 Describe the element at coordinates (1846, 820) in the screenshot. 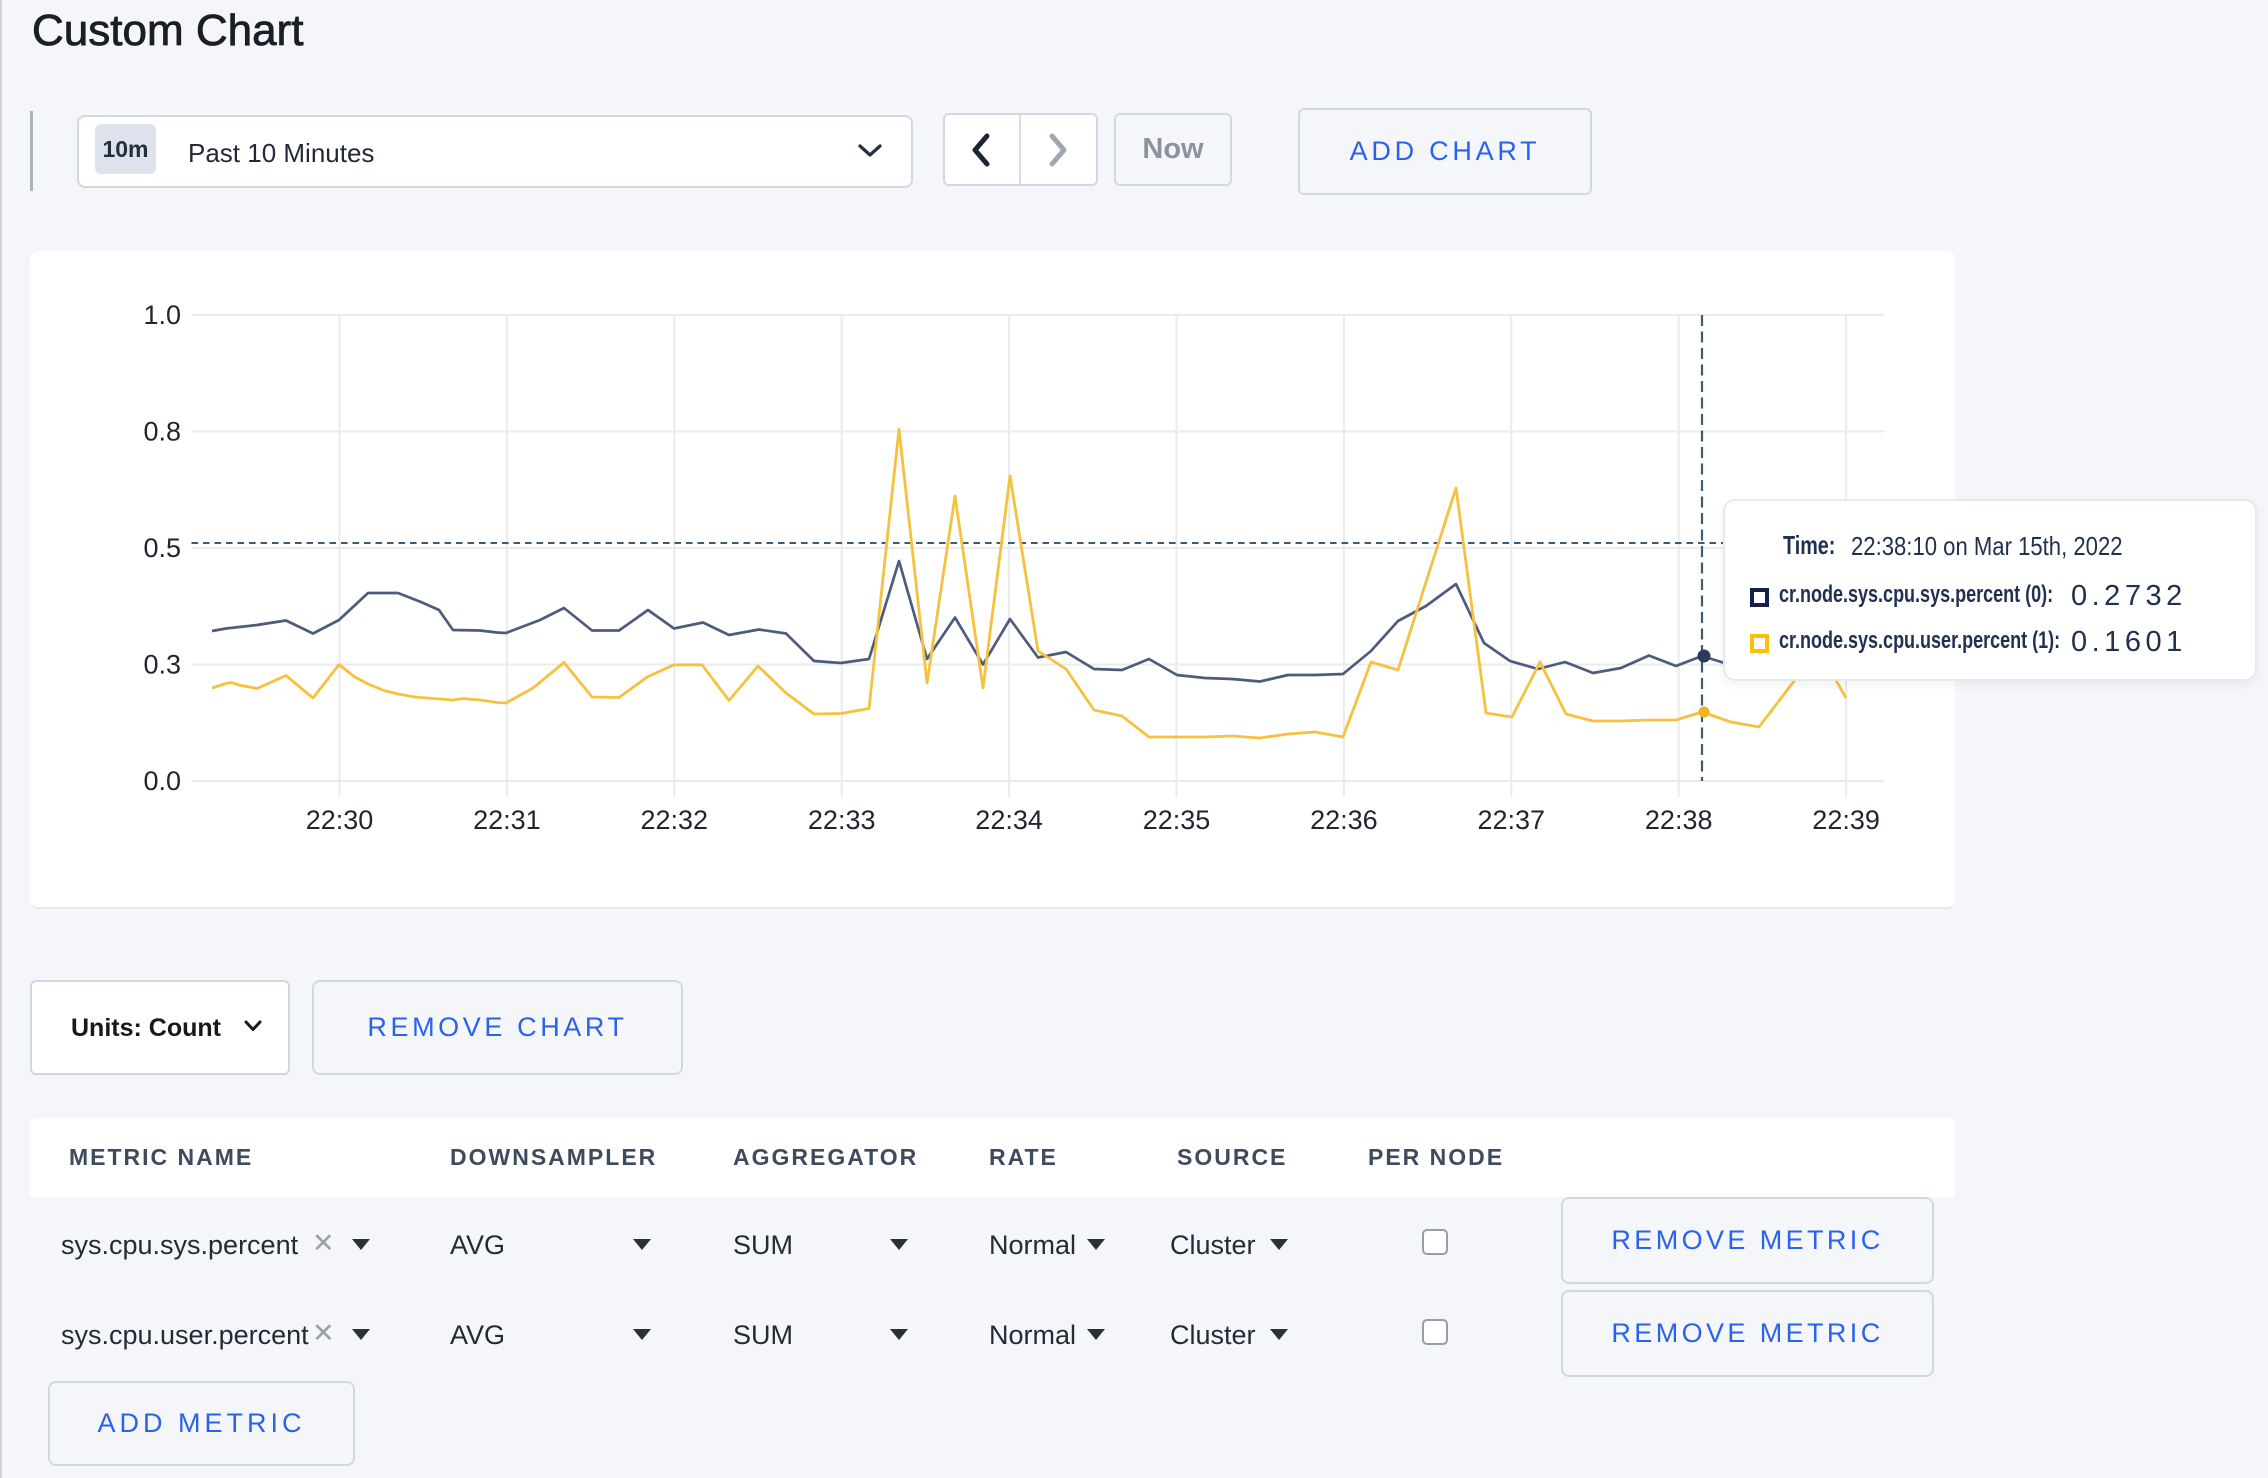

I see `svg-text: 22:39` at that location.